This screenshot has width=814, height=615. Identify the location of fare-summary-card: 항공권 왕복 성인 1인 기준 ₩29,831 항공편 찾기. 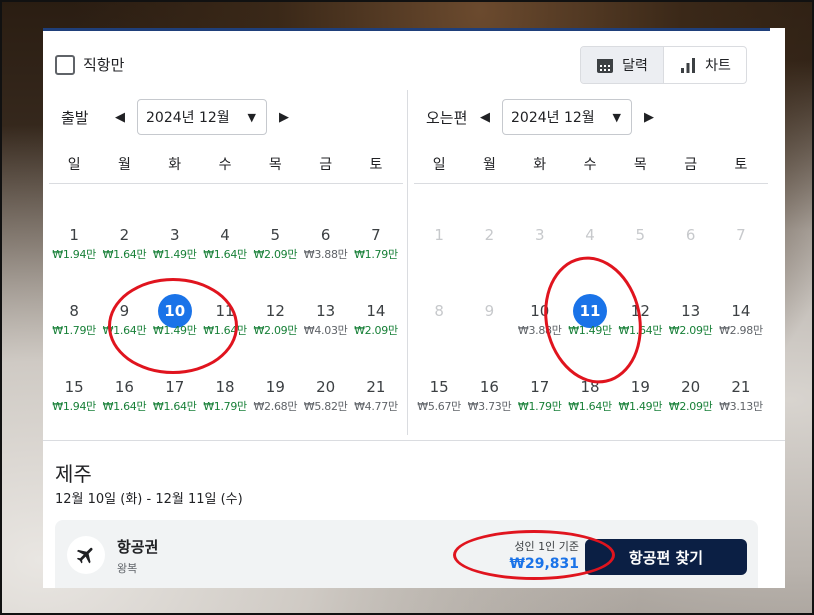
(406, 554).